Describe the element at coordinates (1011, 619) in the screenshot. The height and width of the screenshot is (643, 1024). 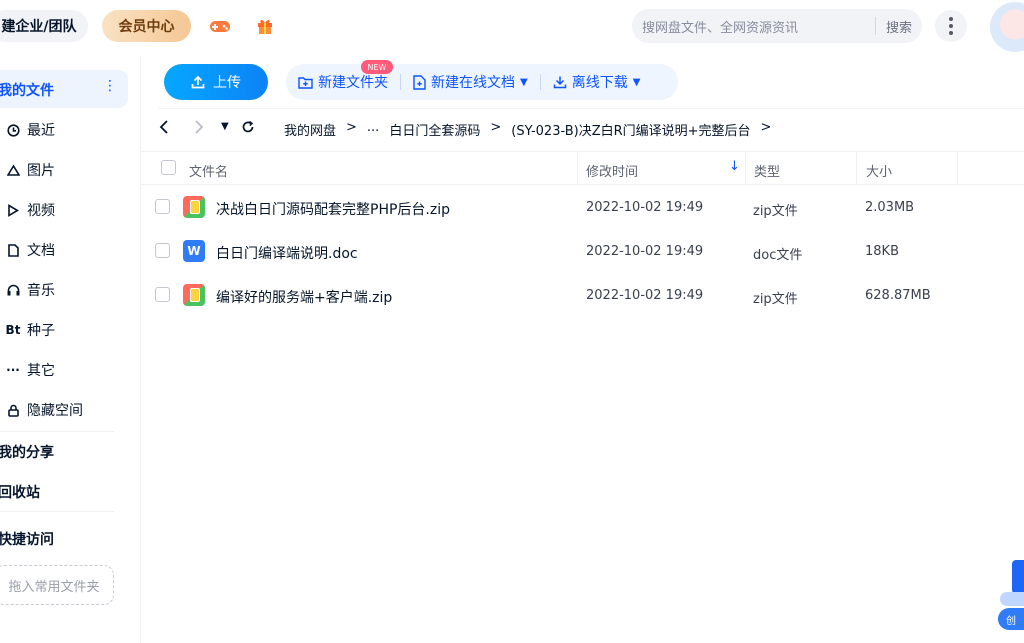
I see `assistant-tag: 创` at that location.